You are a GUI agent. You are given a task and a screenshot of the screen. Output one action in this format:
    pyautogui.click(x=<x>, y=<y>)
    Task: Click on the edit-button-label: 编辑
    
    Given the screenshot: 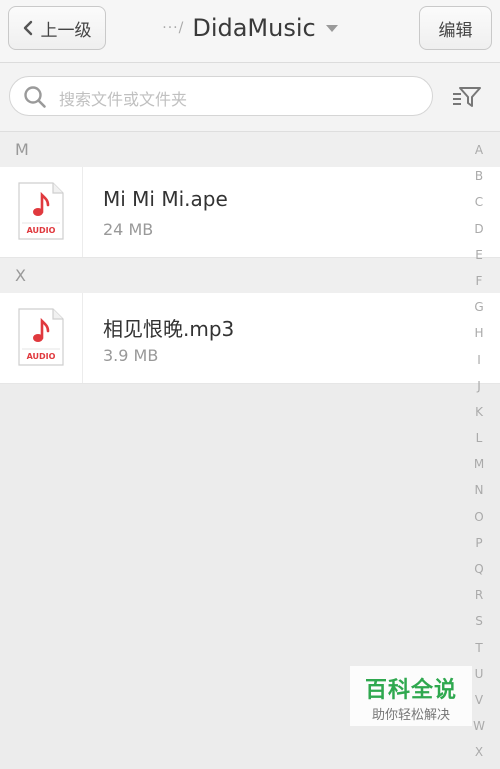 What is the action you would take?
    pyautogui.click(x=455, y=30)
    